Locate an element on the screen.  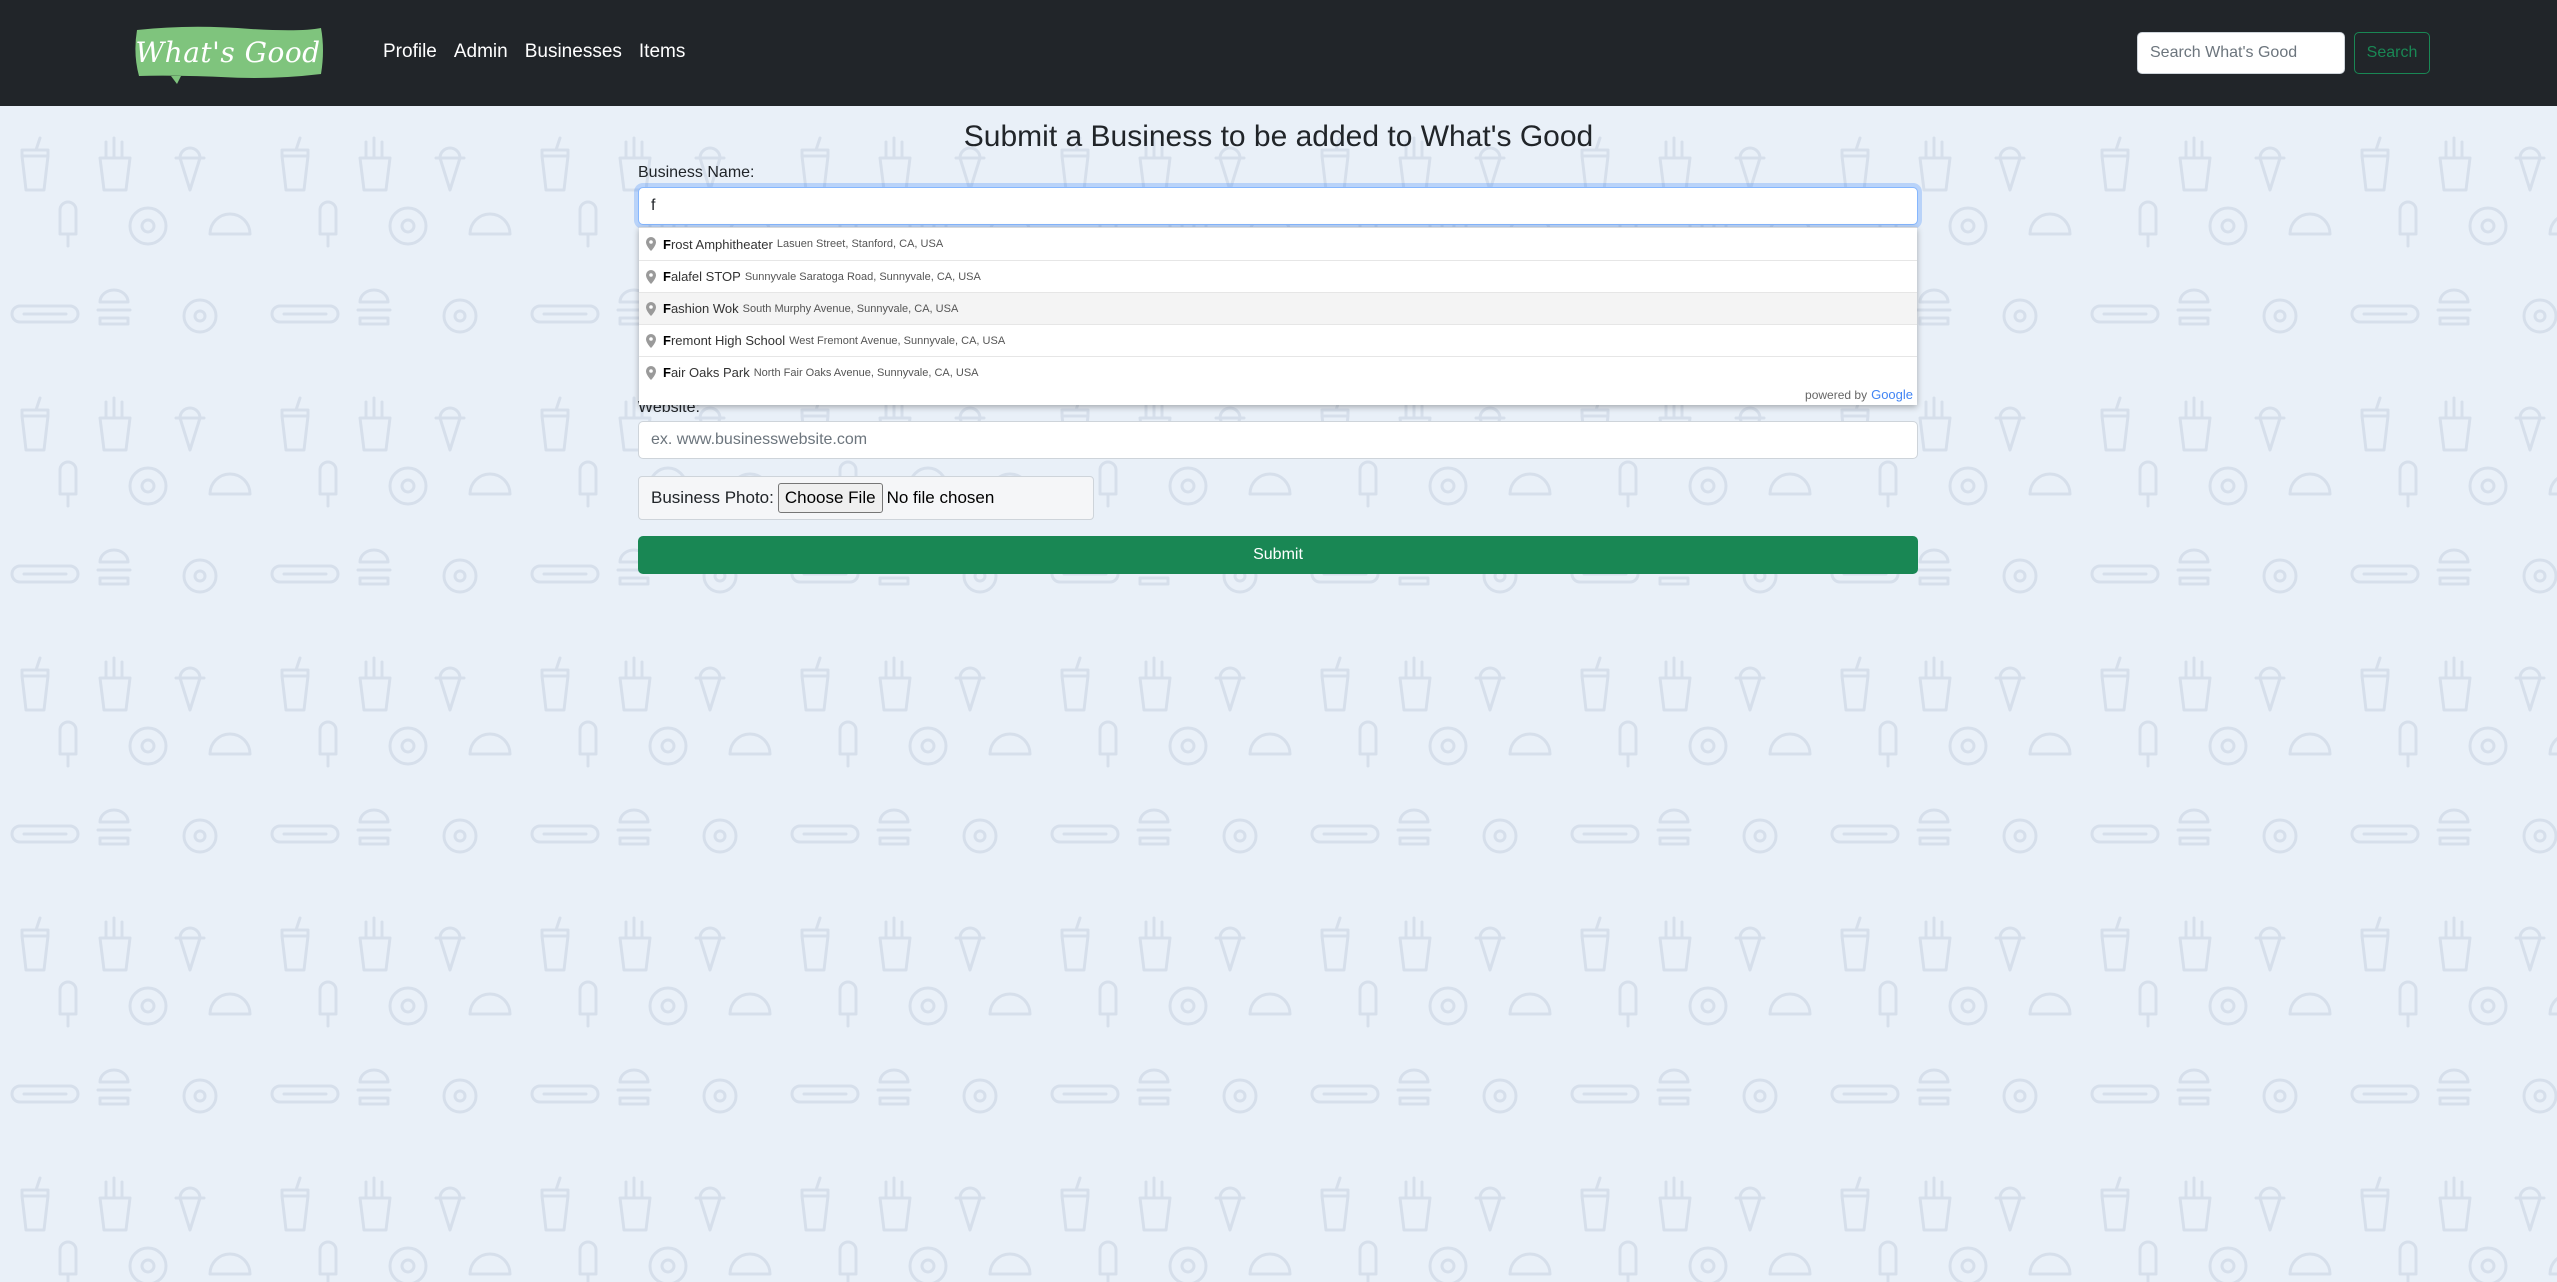
suggestion-name: Fair Oaks Park is located at coordinates (706, 372).